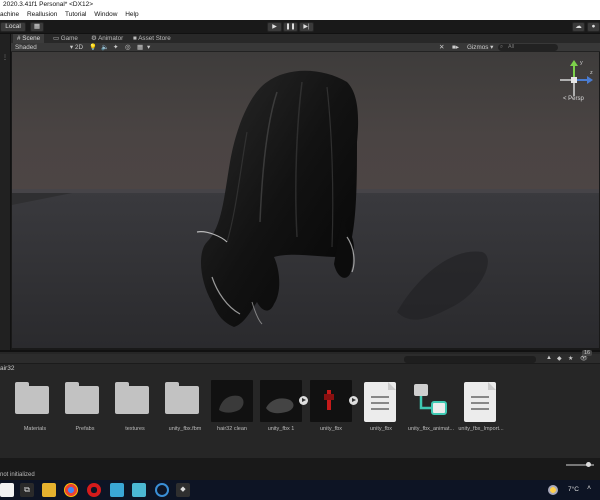 Image resolution: width=600 pixels, height=500 pixels. I want to click on weather-icon, so click(553, 490).